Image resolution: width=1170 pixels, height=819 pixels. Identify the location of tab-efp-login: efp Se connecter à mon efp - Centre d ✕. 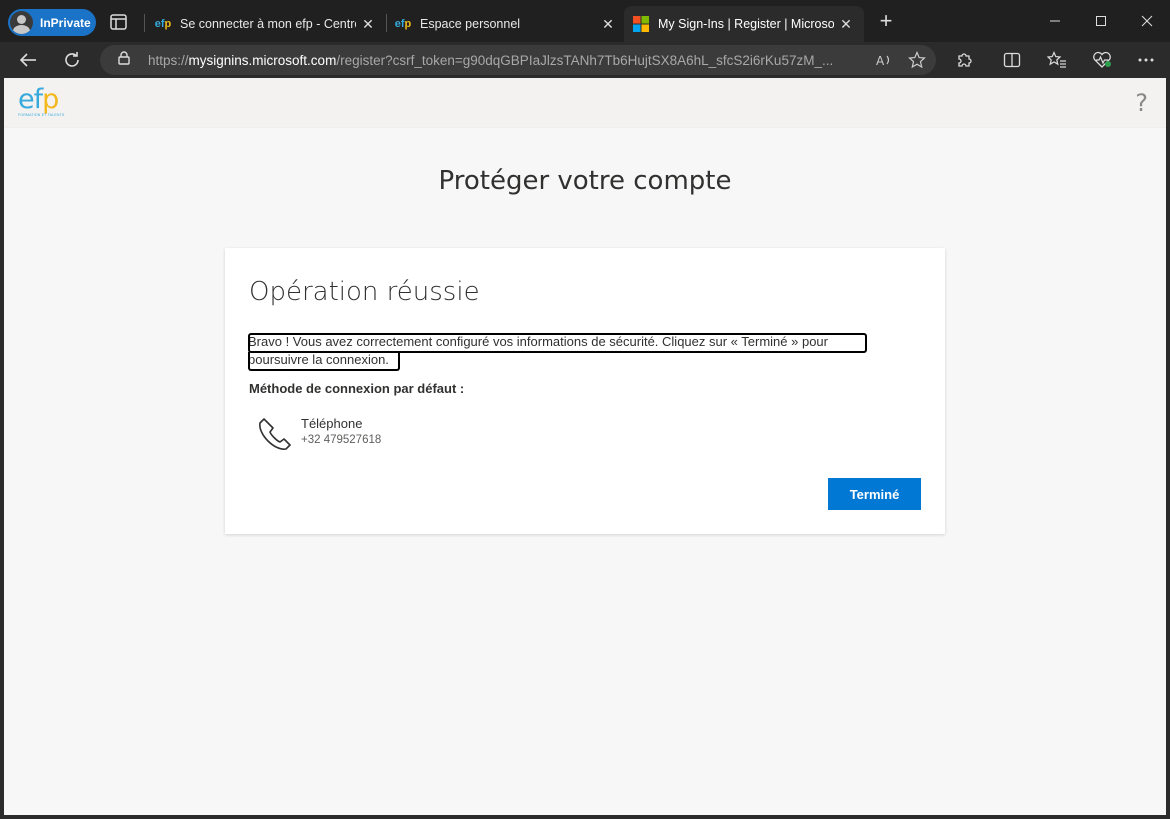
(266, 24).